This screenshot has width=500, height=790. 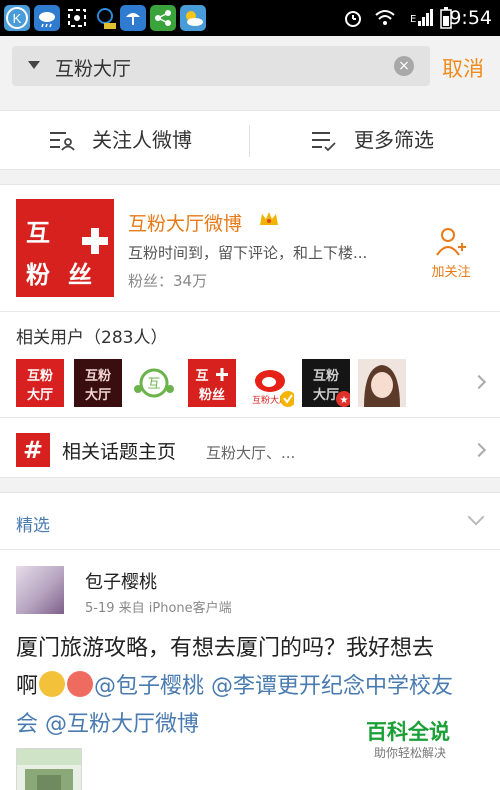 I want to click on post-text-line1: 厦门旅游攻略，有想去厦门的吗？我好想去, so click(x=225, y=648).